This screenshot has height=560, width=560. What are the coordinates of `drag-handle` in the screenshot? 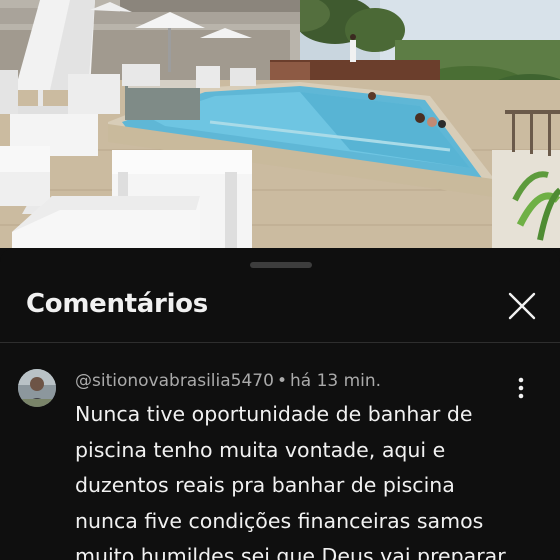 It's located at (281, 265).